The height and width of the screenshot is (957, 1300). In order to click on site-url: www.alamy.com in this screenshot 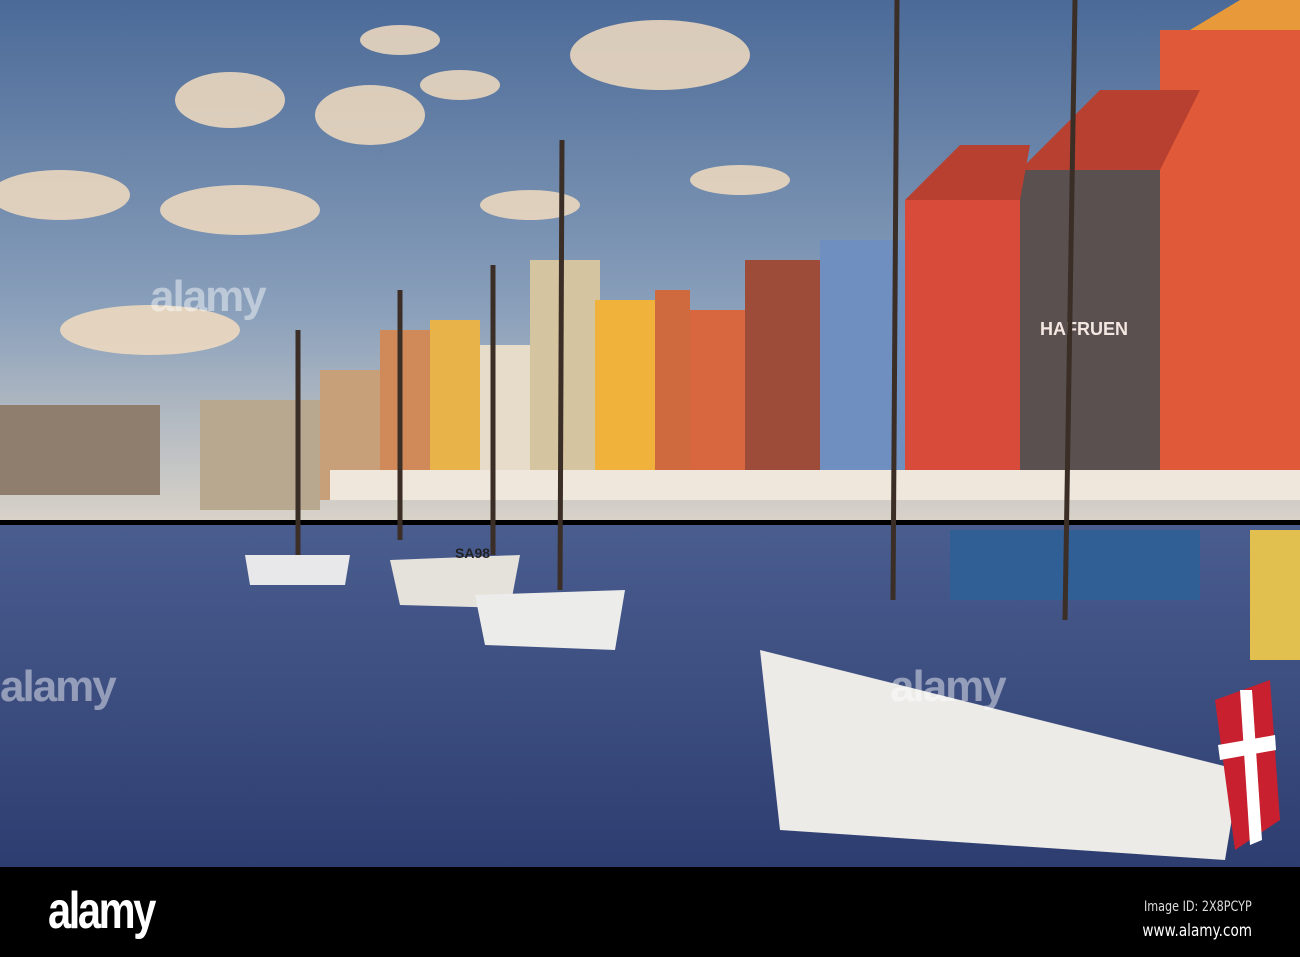, I will do `click(1197, 931)`.